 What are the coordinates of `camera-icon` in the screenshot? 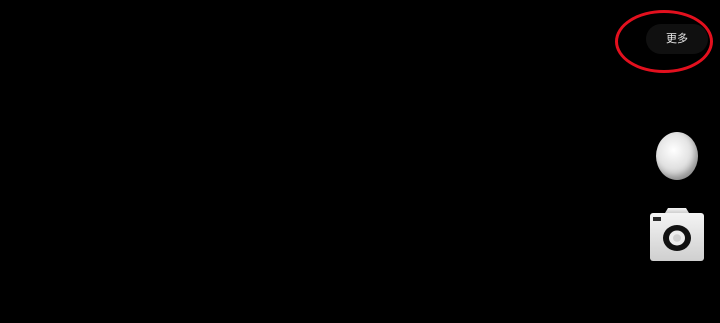 It's located at (677, 234).